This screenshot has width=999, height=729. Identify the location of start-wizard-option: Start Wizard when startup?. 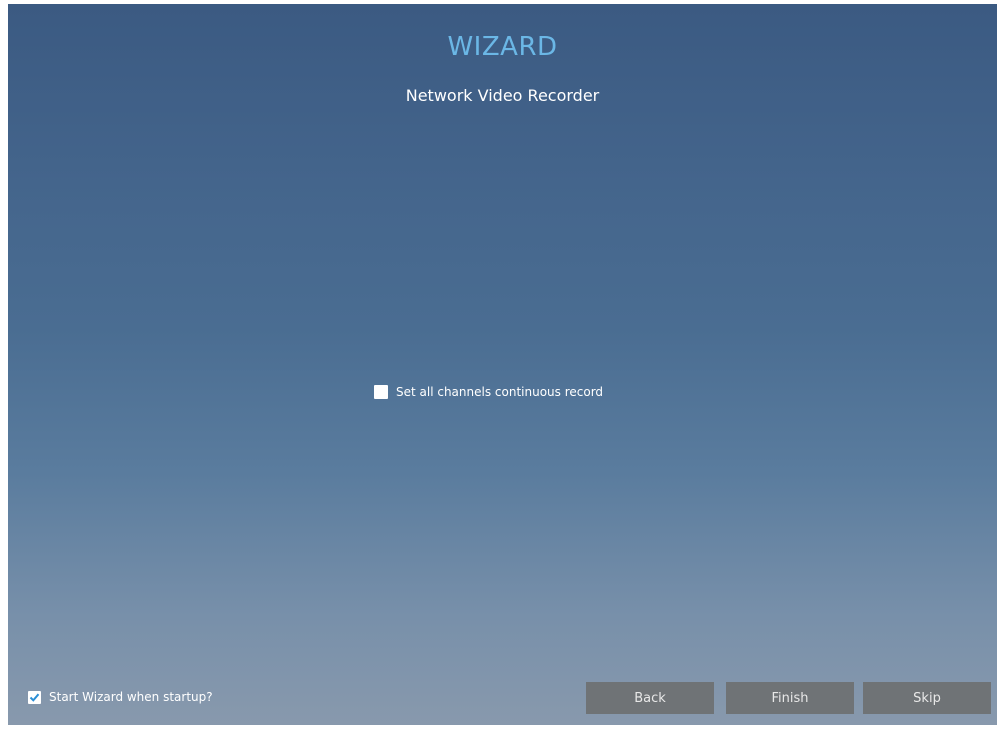
(120, 697).